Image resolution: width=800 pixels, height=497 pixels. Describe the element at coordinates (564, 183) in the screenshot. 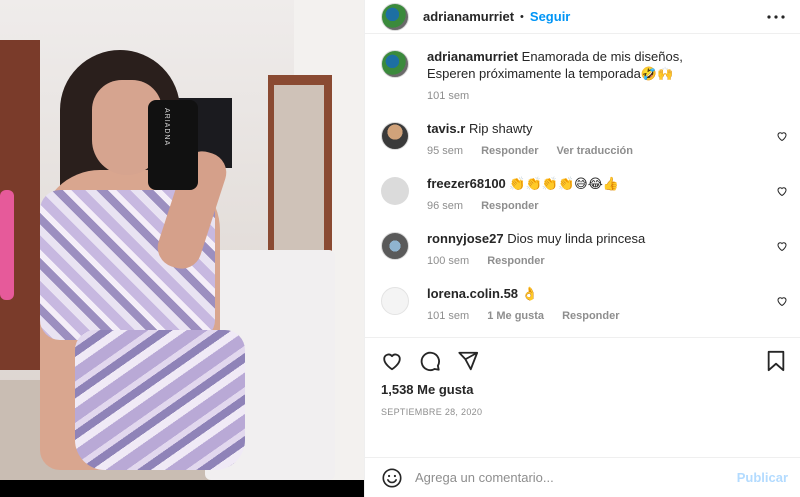

I see `comment-text: 👏👏👏👏😅😂👍` at that location.